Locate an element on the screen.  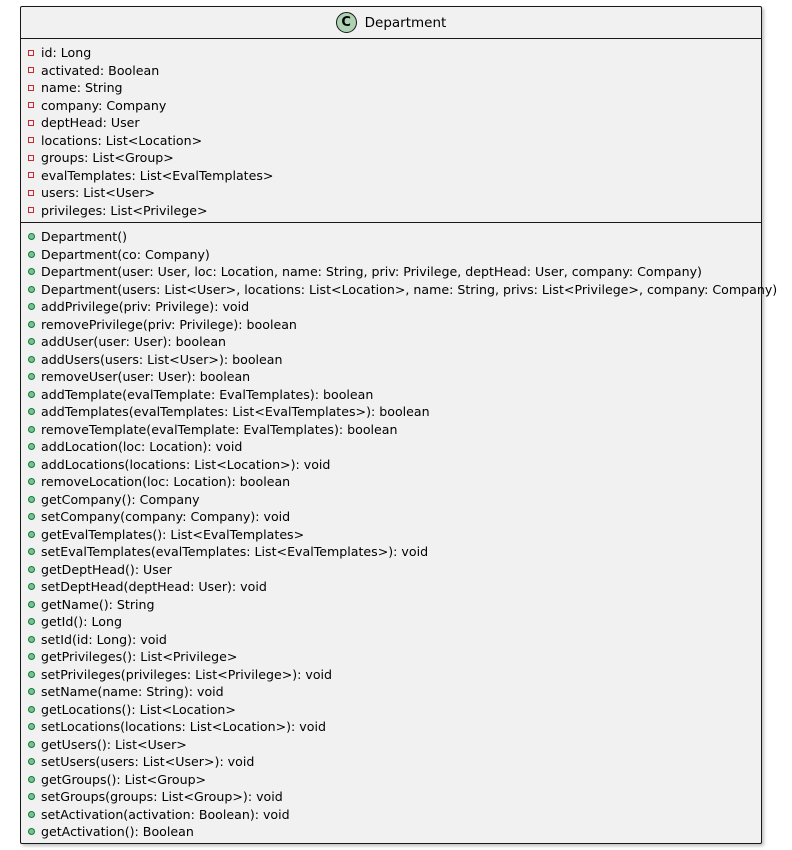
method-row: addLocation(loc: Location): void is located at coordinates (394, 447).